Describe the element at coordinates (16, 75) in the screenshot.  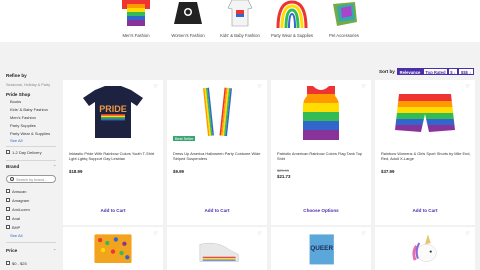
I see `refine-title: Refine by` at that location.